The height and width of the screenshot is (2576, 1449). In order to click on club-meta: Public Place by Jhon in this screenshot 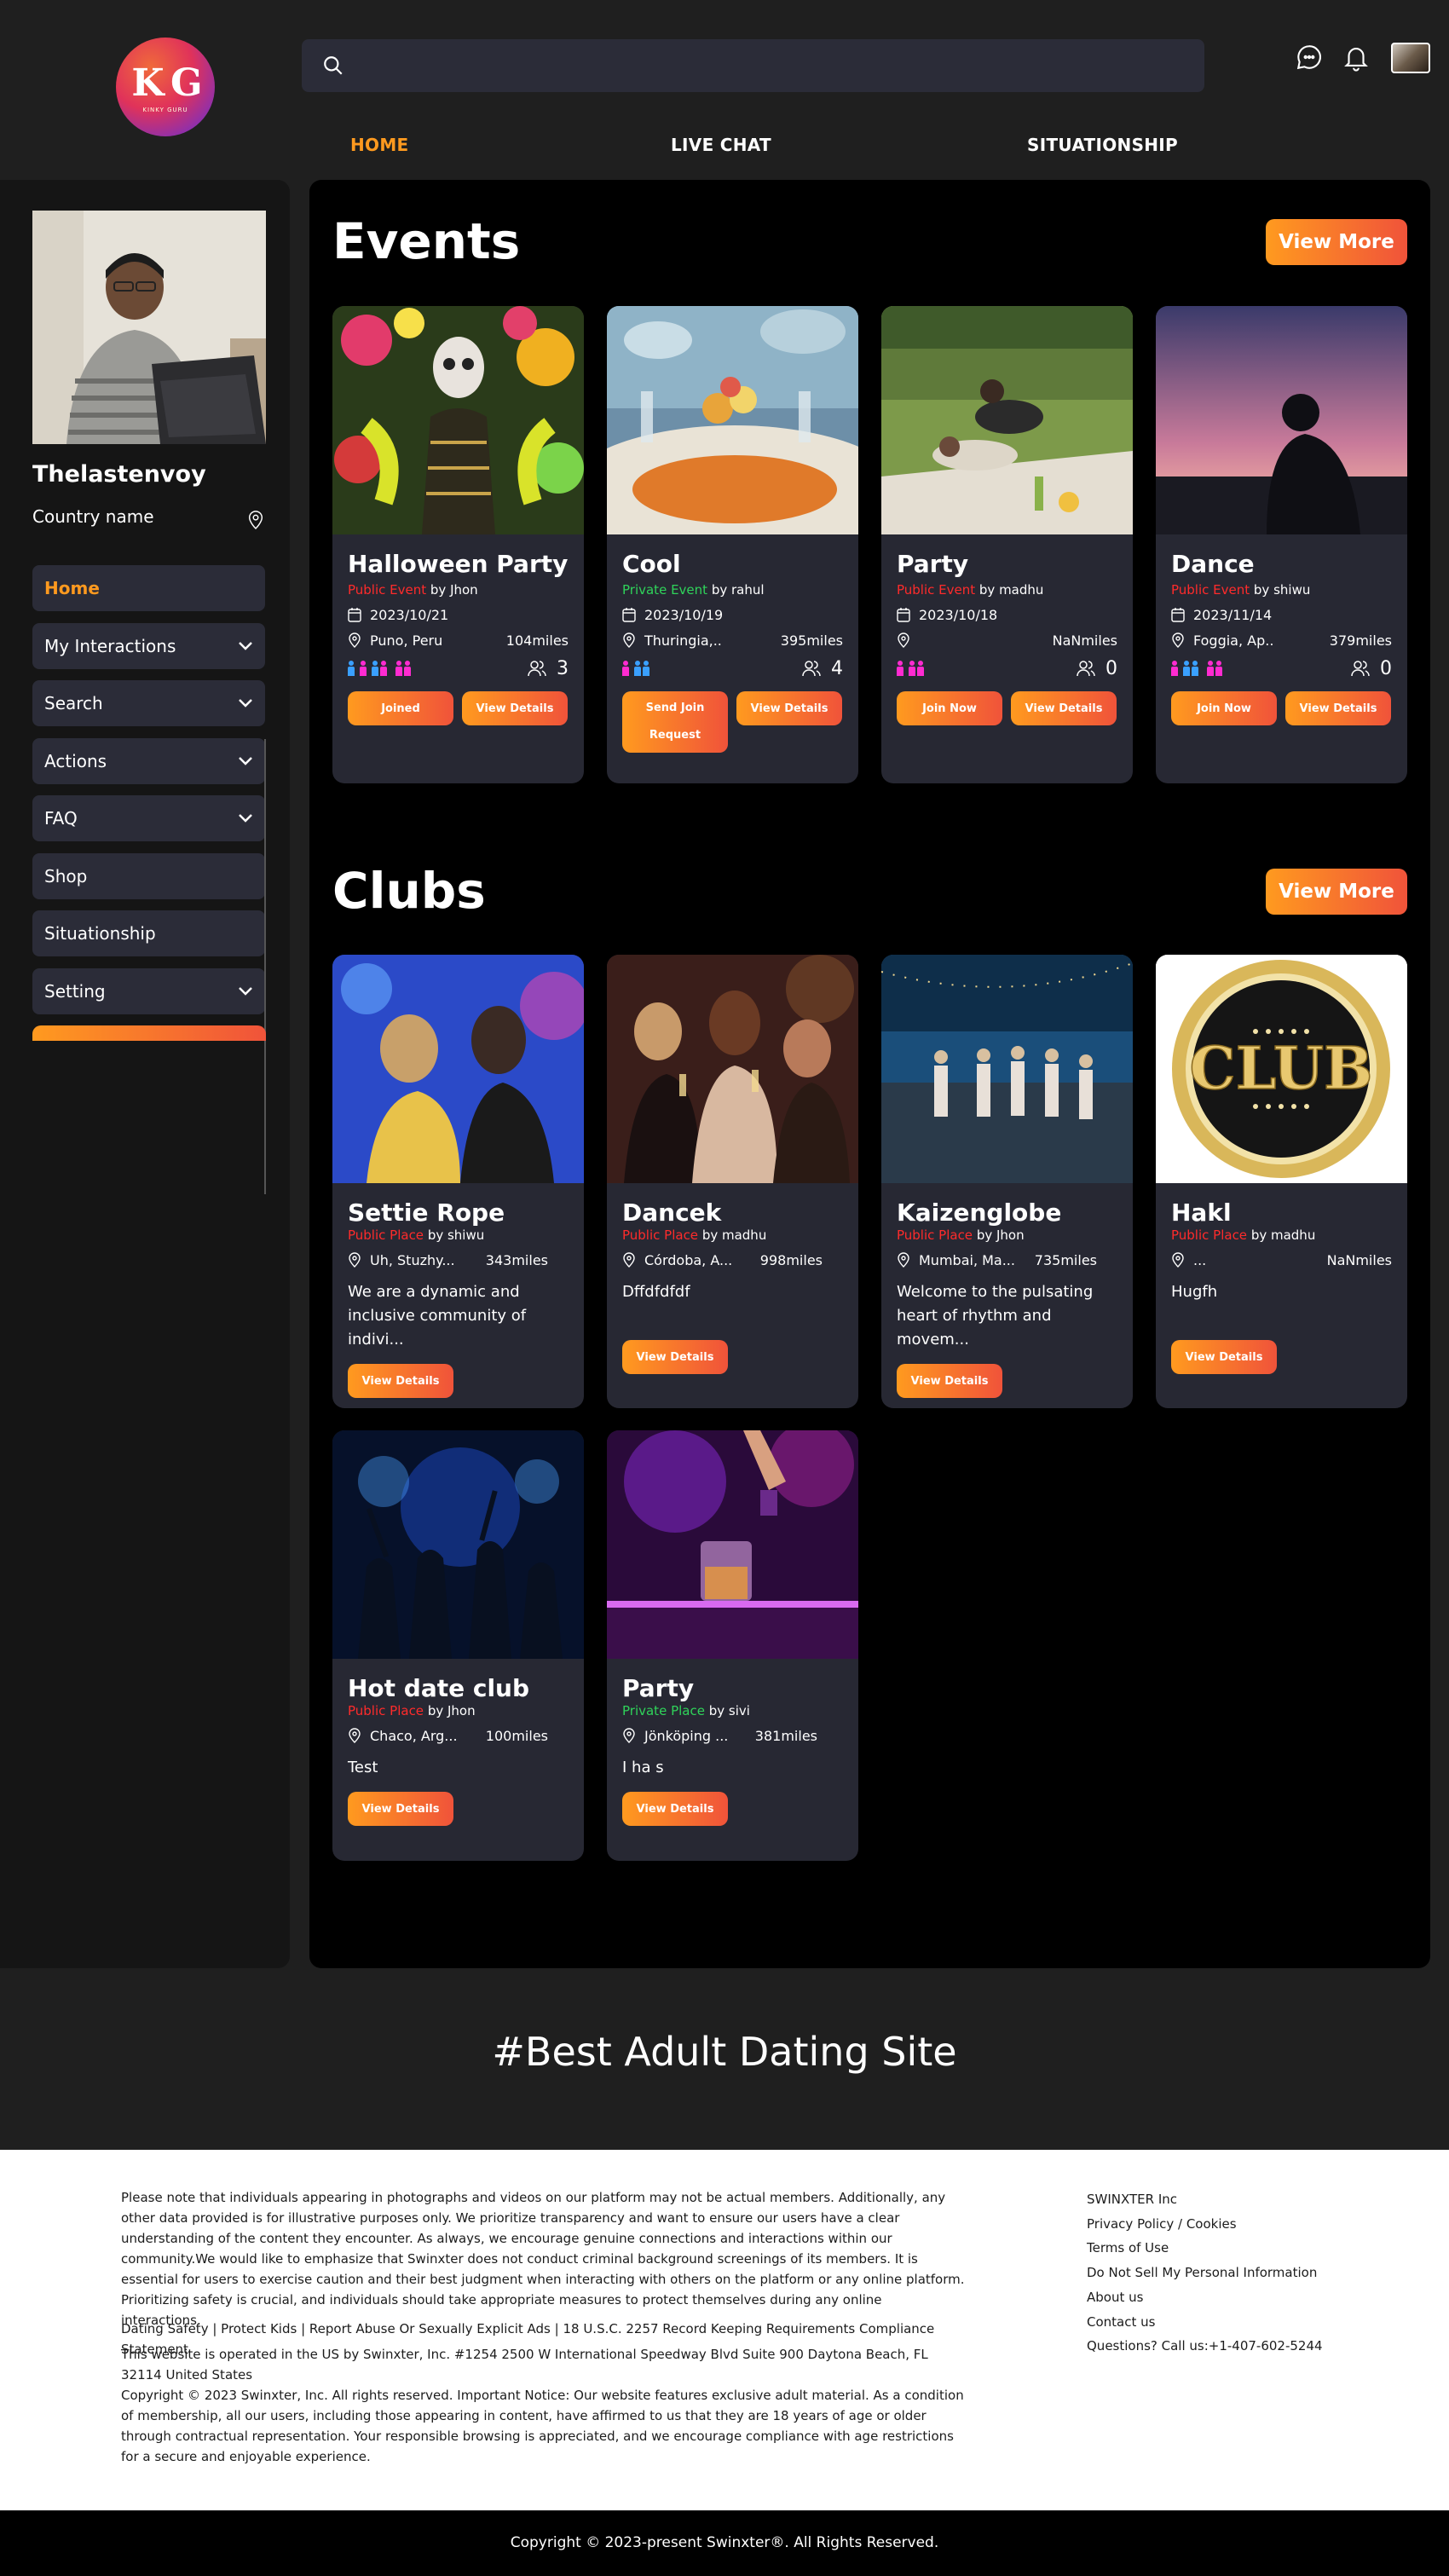, I will do `click(1007, 1235)`.